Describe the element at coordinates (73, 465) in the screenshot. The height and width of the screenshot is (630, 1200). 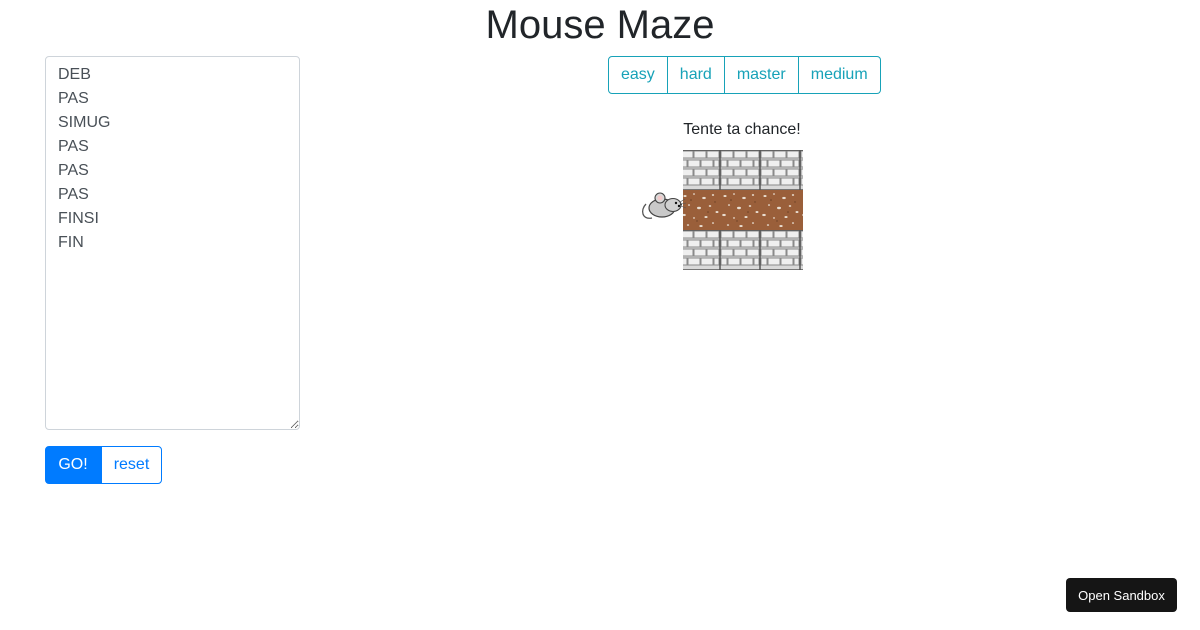
I see `go-button: GO!` at that location.